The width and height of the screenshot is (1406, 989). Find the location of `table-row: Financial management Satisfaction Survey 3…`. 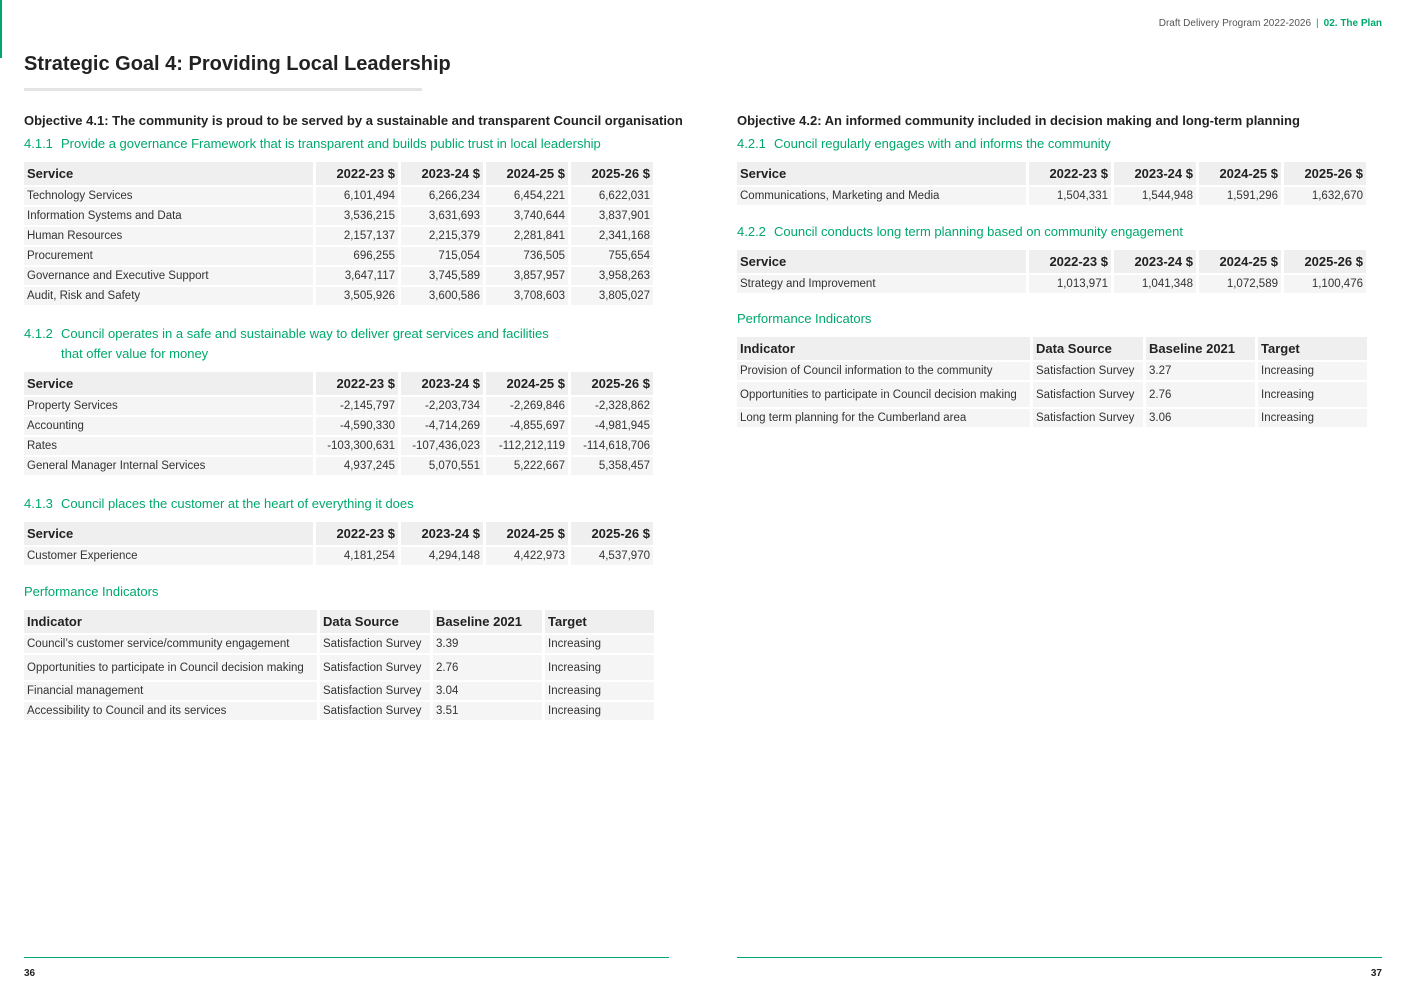

table-row: Financial management Satisfaction Survey 3… is located at coordinates (339, 691).